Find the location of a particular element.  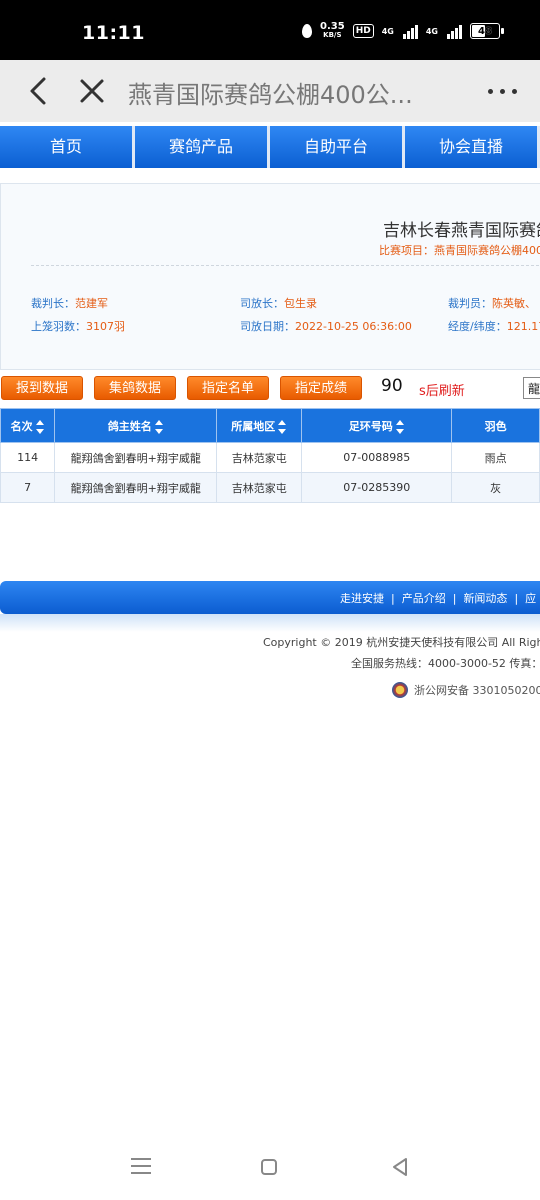

cell-color: 雨点 is located at coordinates (495, 457).